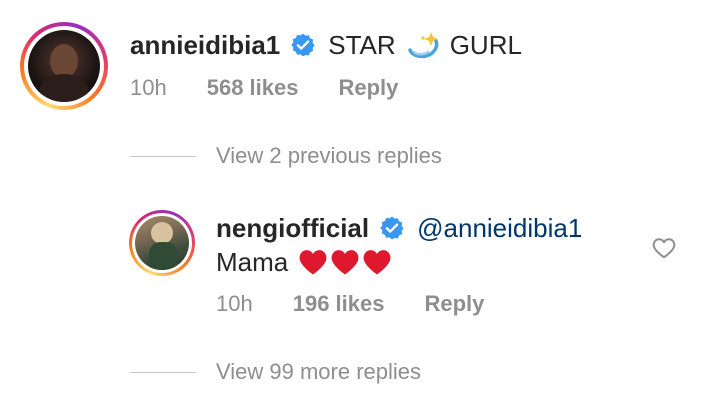  I want to click on dizzy-sparkle-icon, so click(423, 45).